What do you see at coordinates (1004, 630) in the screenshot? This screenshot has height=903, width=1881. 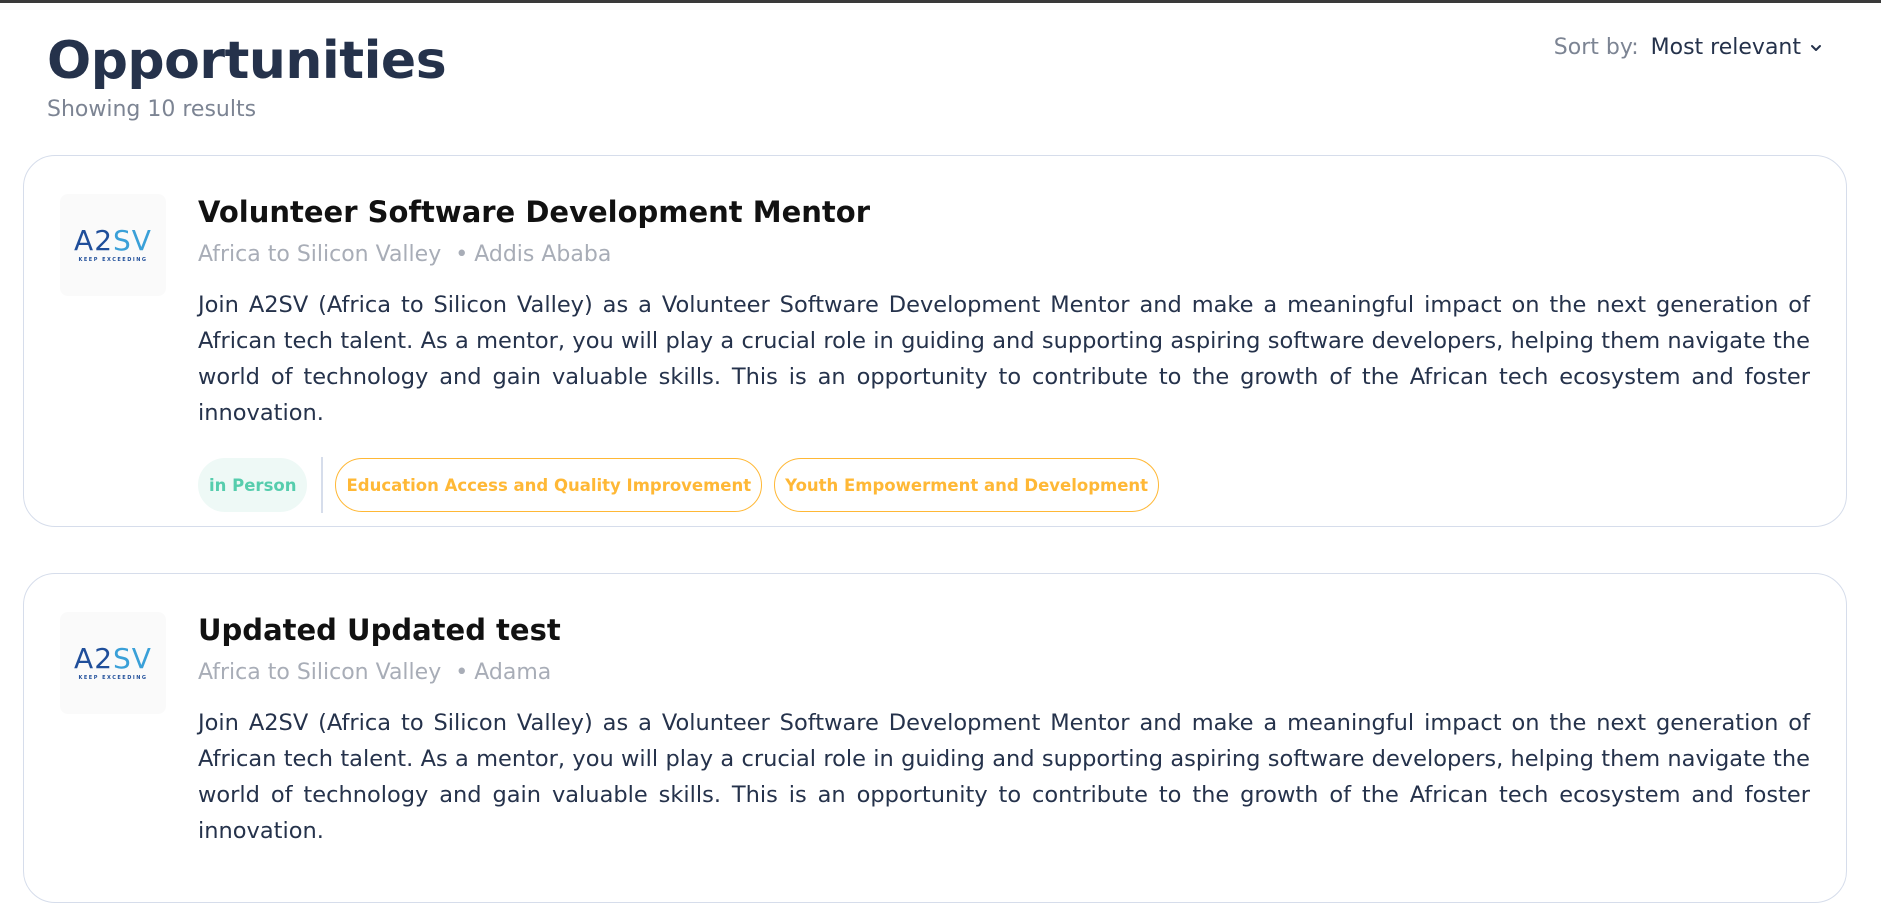 I see `opportunity-title: Updated Updated test` at bounding box center [1004, 630].